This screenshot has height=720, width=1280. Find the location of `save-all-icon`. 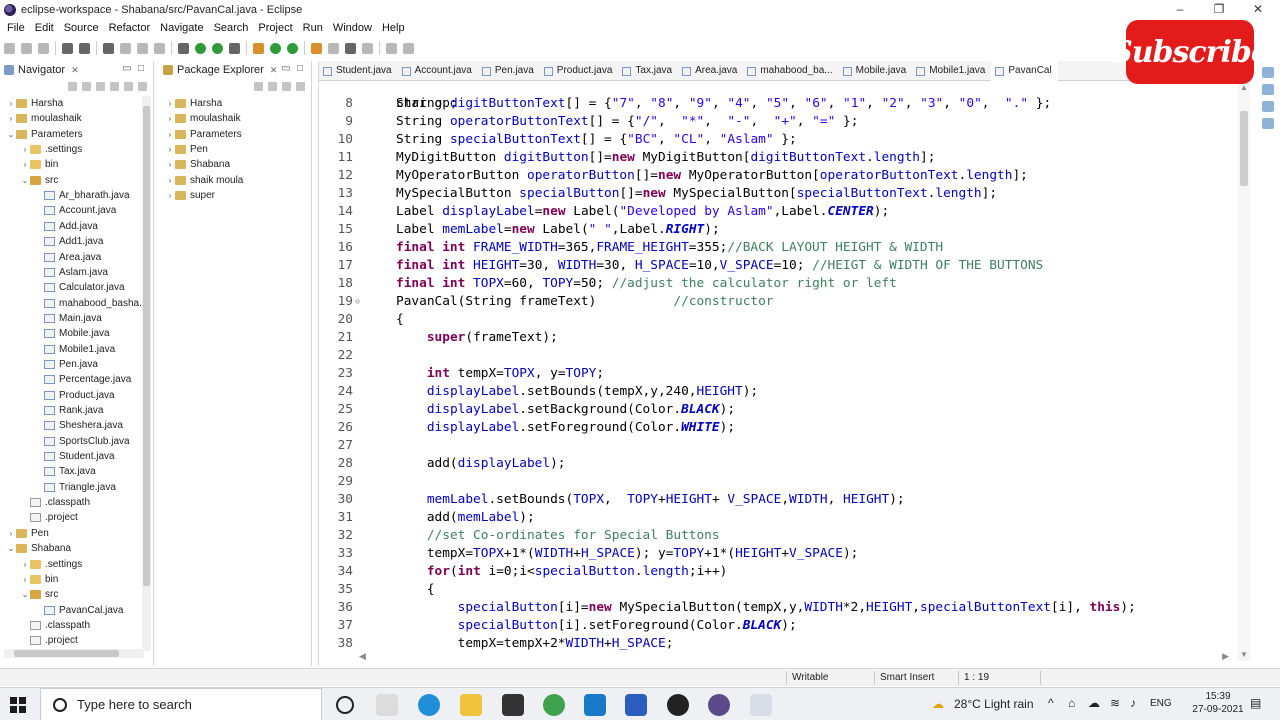

save-all-icon is located at coordinates (43, 48).